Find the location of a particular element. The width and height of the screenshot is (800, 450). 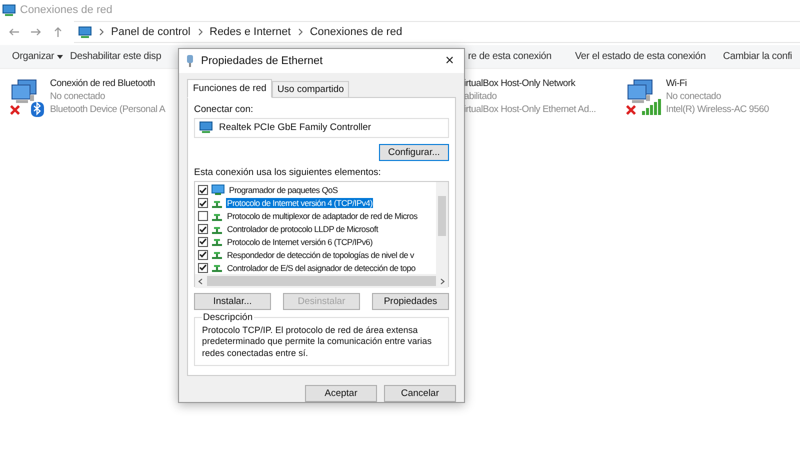

connection-device: Intel(R) Wireless-AC 9560 is located at coordinates (717, 109).